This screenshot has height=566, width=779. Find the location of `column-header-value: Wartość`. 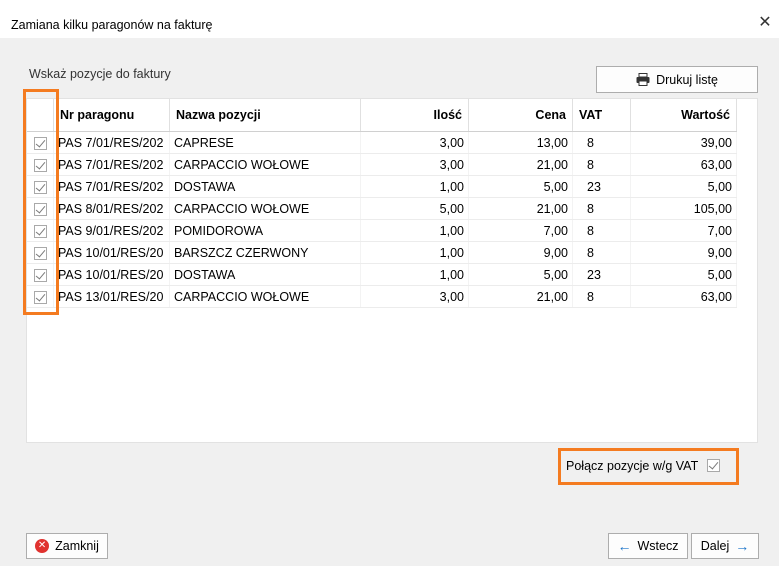

column-header-value: Wartość is located at coordinates (683, 115).